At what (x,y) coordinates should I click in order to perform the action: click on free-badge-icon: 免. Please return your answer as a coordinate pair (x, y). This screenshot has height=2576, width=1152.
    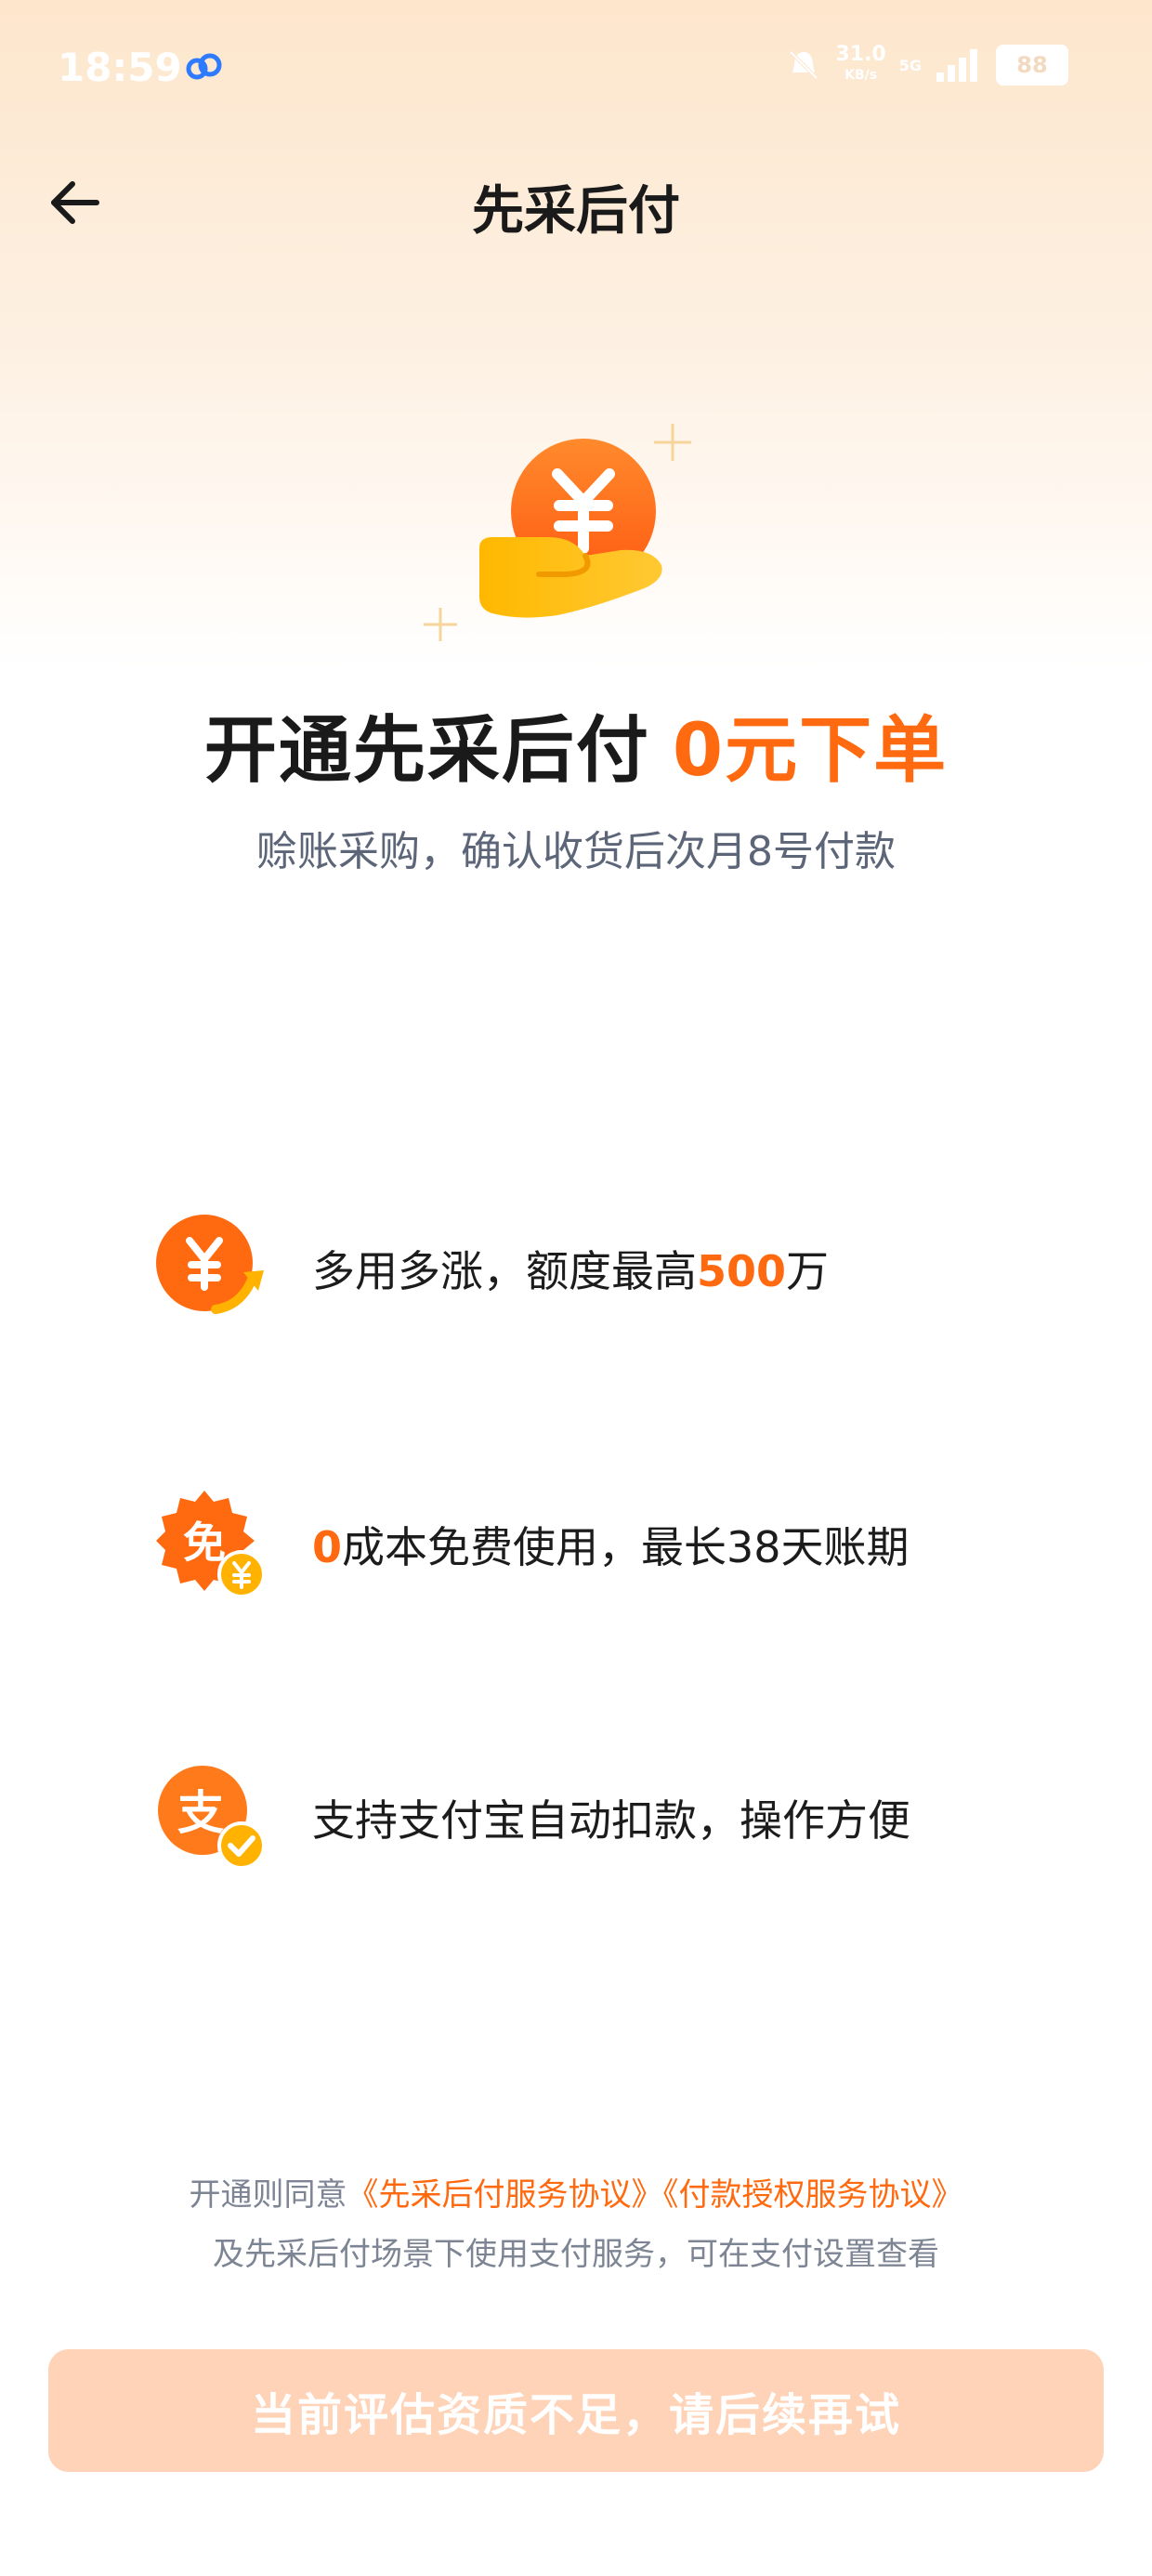
    Looking at the image, I should click on (212, 1544).